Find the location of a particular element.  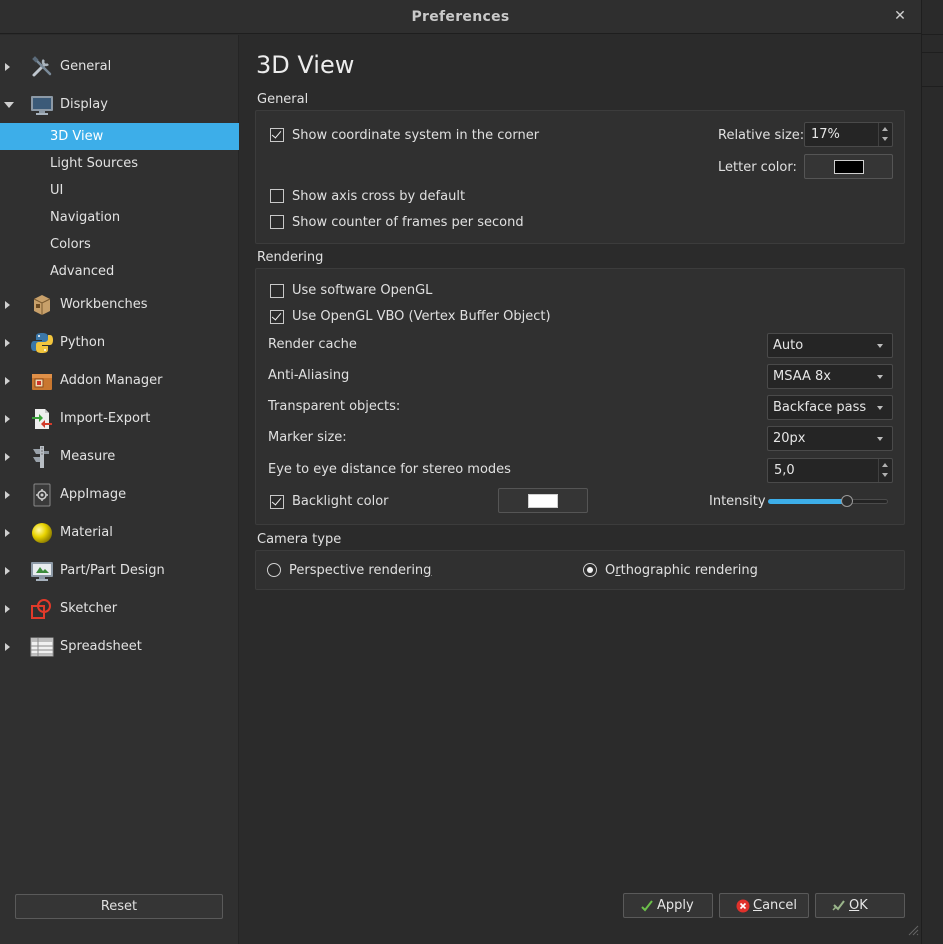

perspective-rendering-label: Perspective rendering is located at coordinates (360, 570).